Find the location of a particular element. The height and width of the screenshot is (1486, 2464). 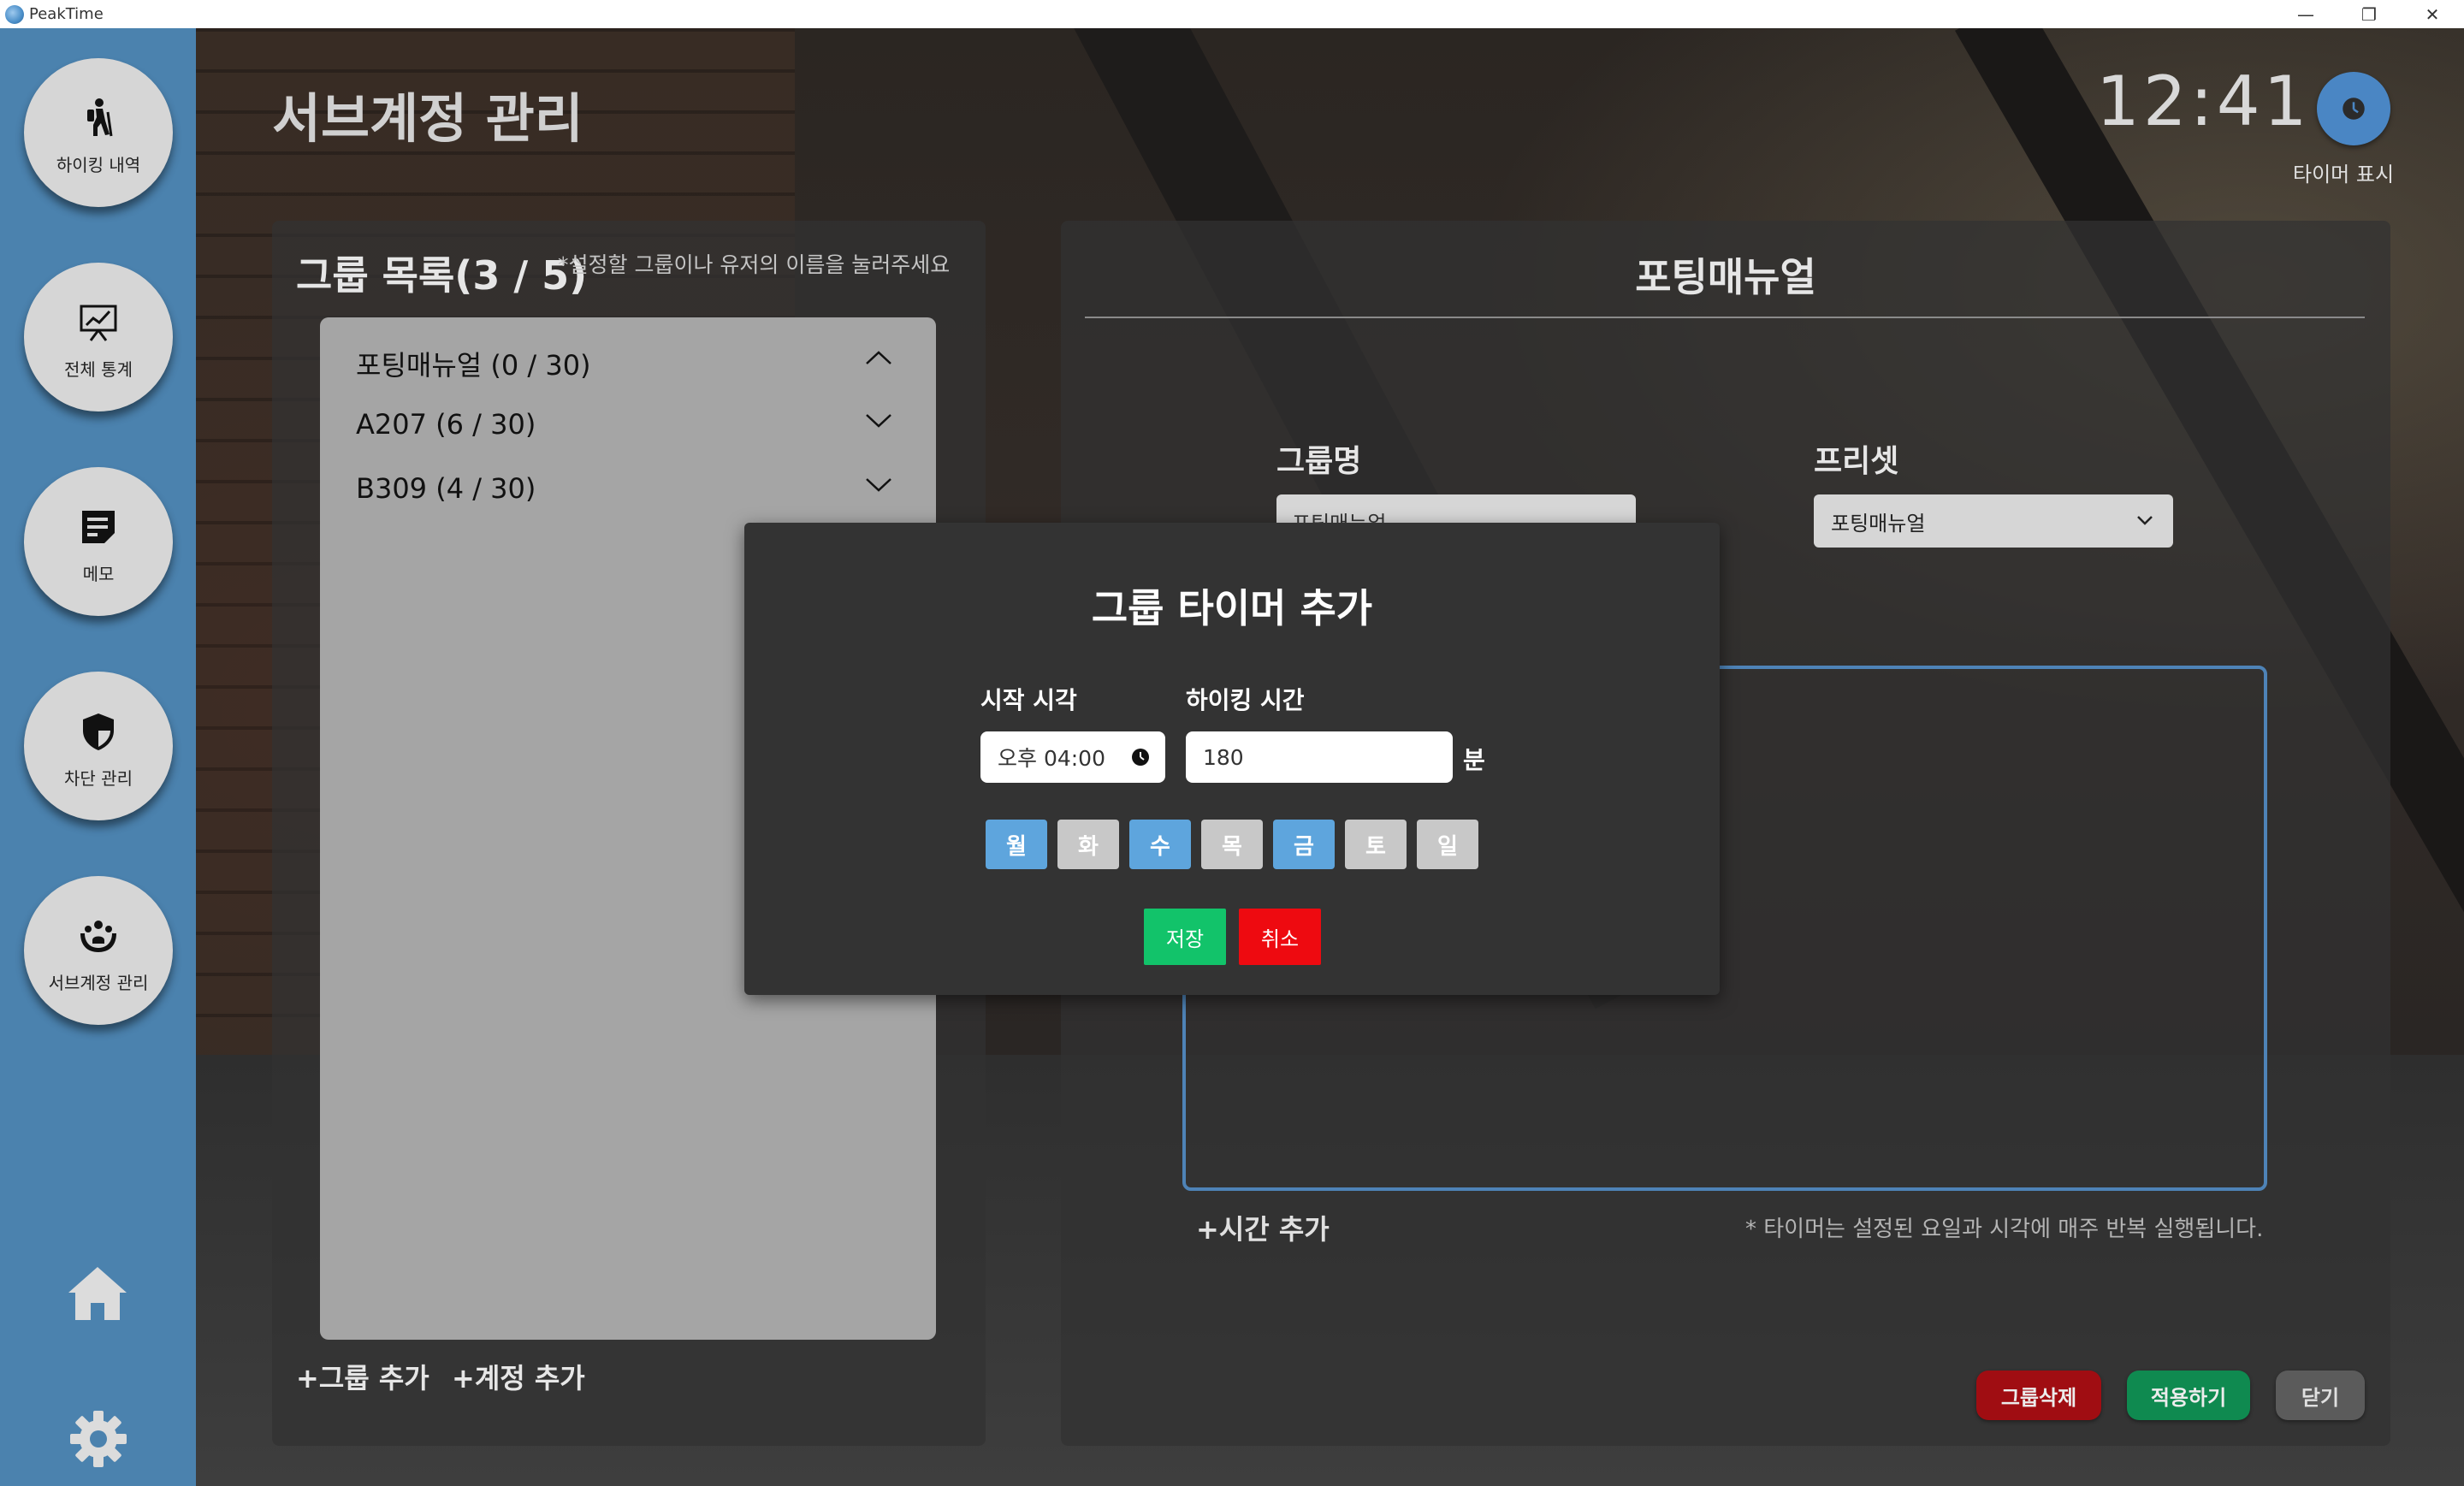

chevron-up-icon is located at coordinates (878, 357).